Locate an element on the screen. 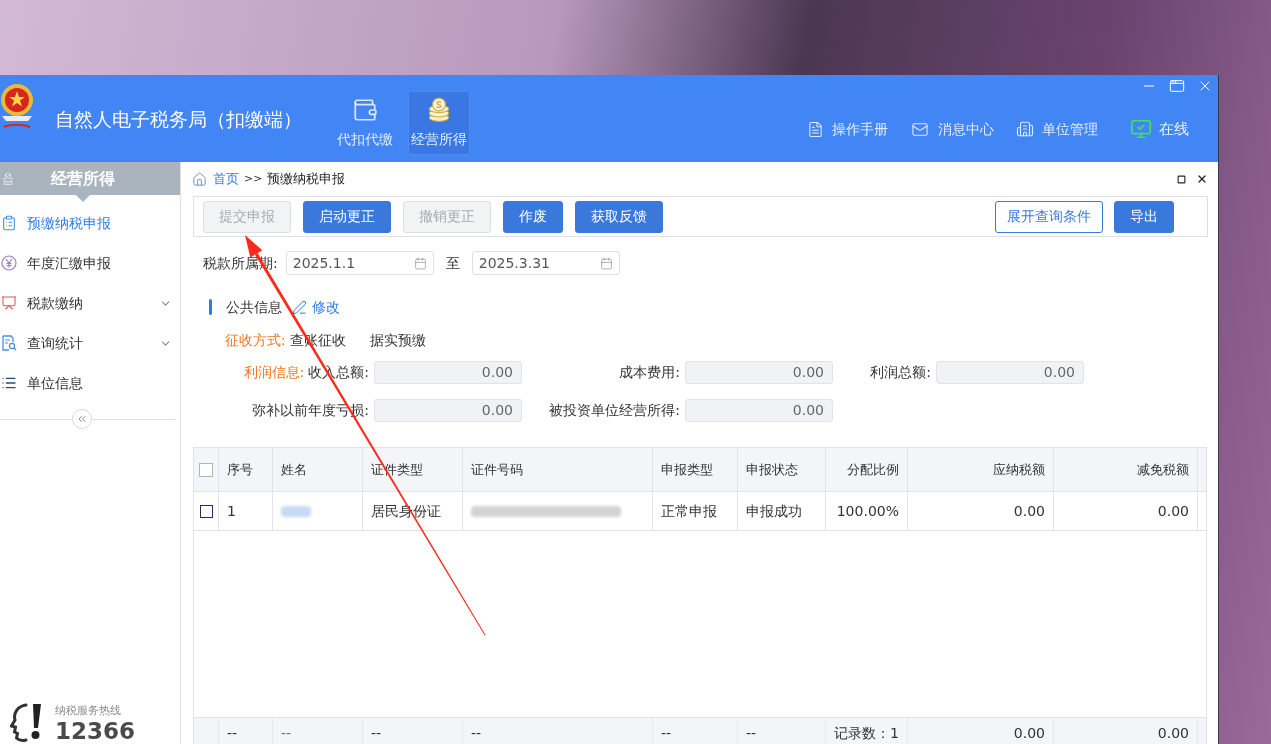 The image size is (1271, 744). collection-method-label: 征收方式: is located at coordinates (255, 340).